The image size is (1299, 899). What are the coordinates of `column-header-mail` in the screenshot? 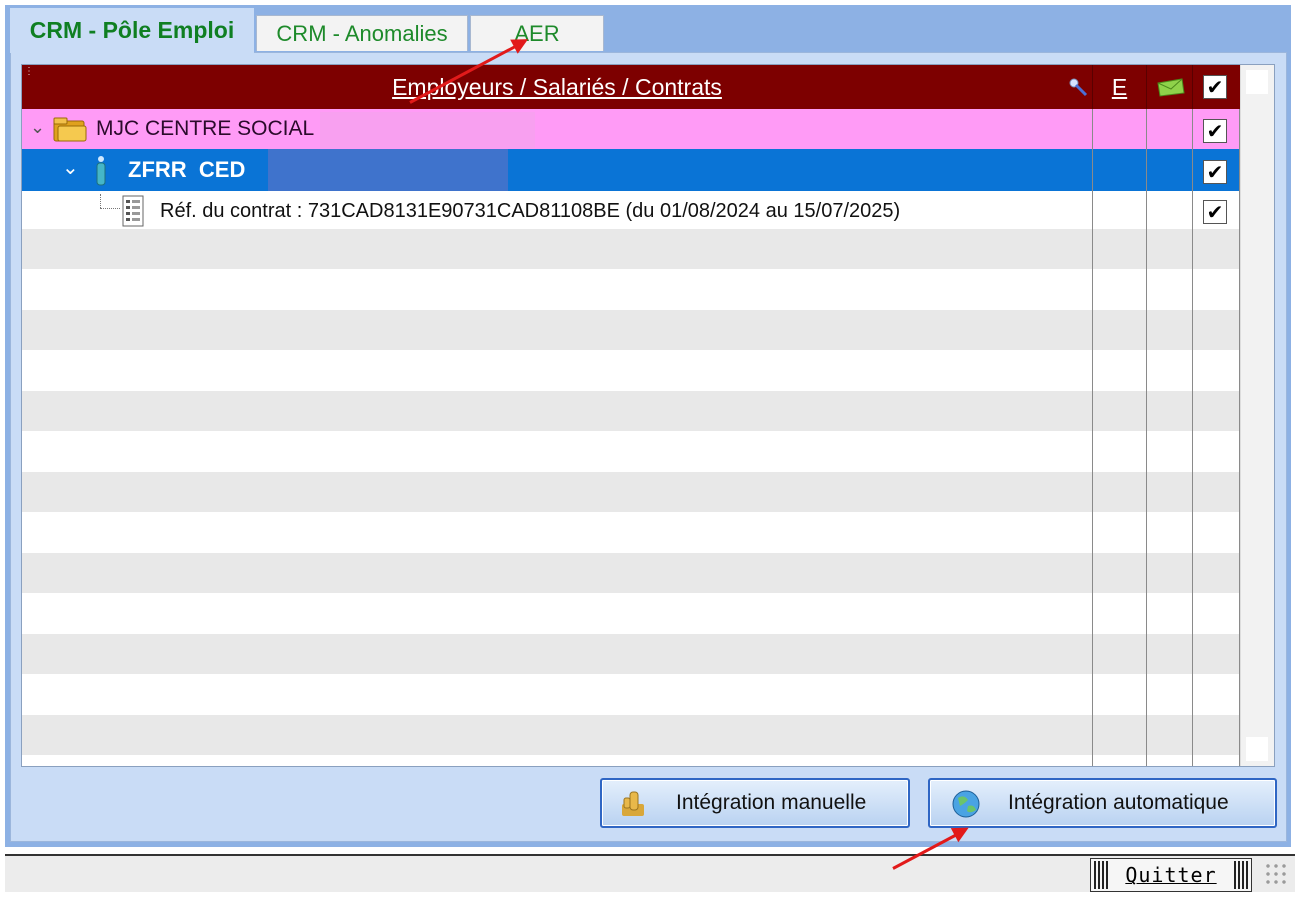 It's located at (1169, 87).